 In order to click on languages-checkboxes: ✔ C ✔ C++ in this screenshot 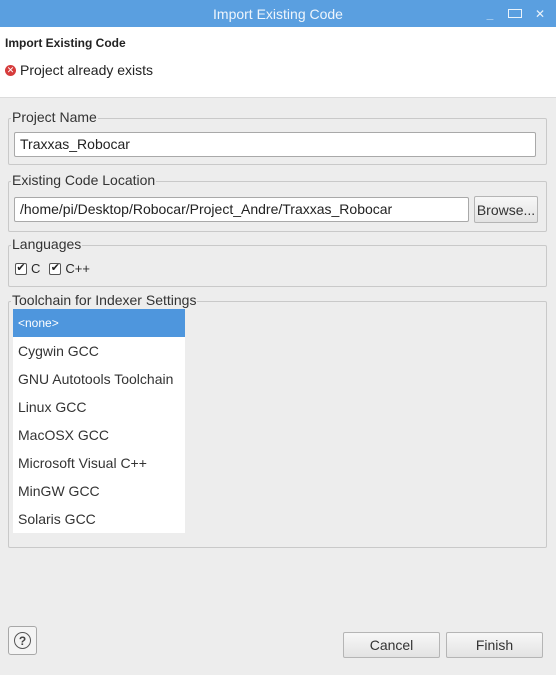, I will do `click(55, 268)`.